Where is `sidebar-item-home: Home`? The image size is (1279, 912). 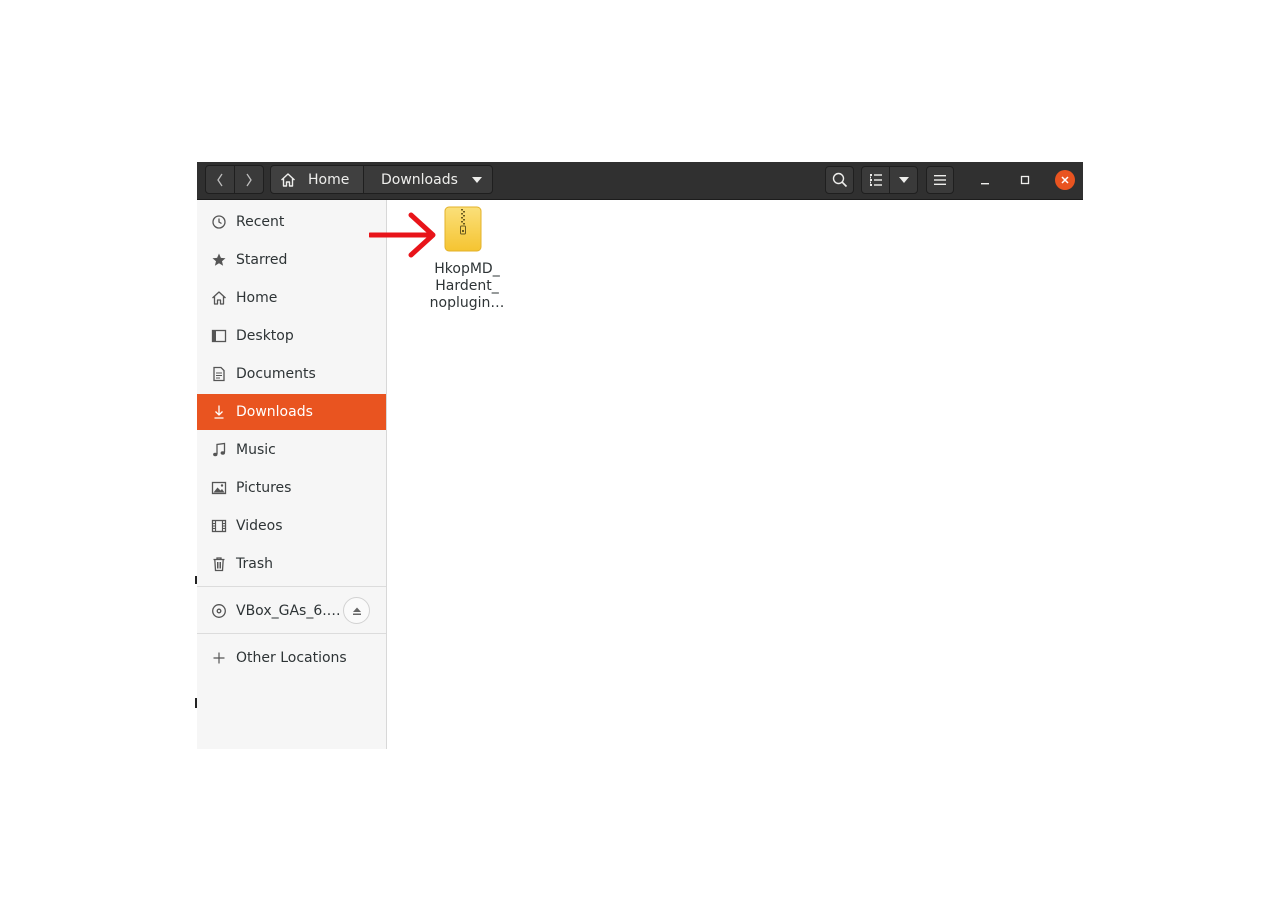
sidebar-item-home: Home is located at coordinates (291, 298).